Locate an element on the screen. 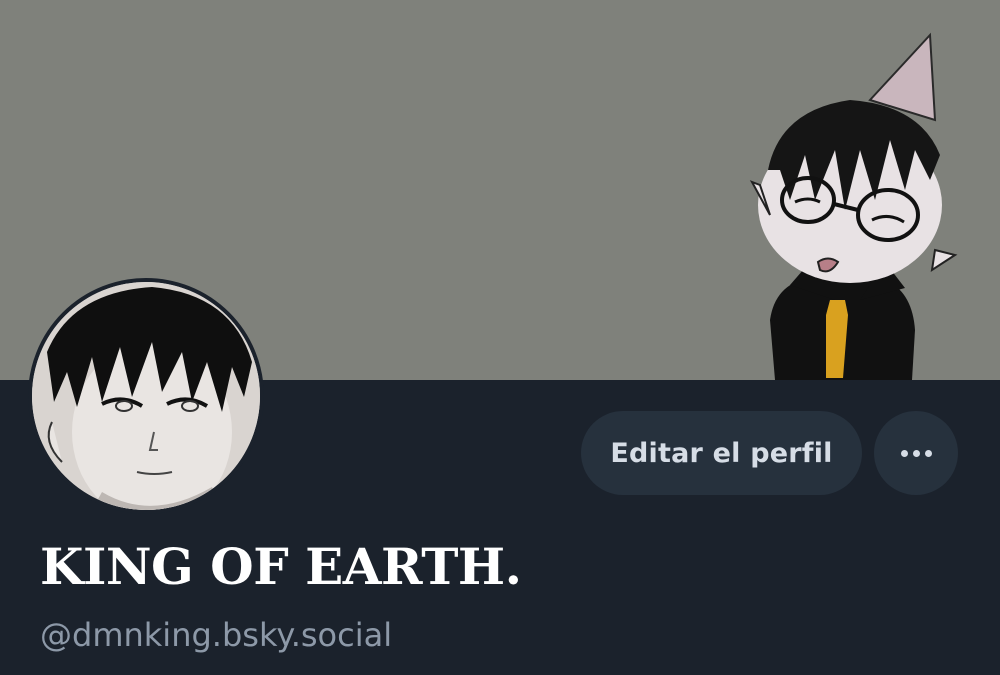 Image resolution: width=1000 pixels, height=675 pixels. ellipsis-icon is located at coordinates (916, 453).